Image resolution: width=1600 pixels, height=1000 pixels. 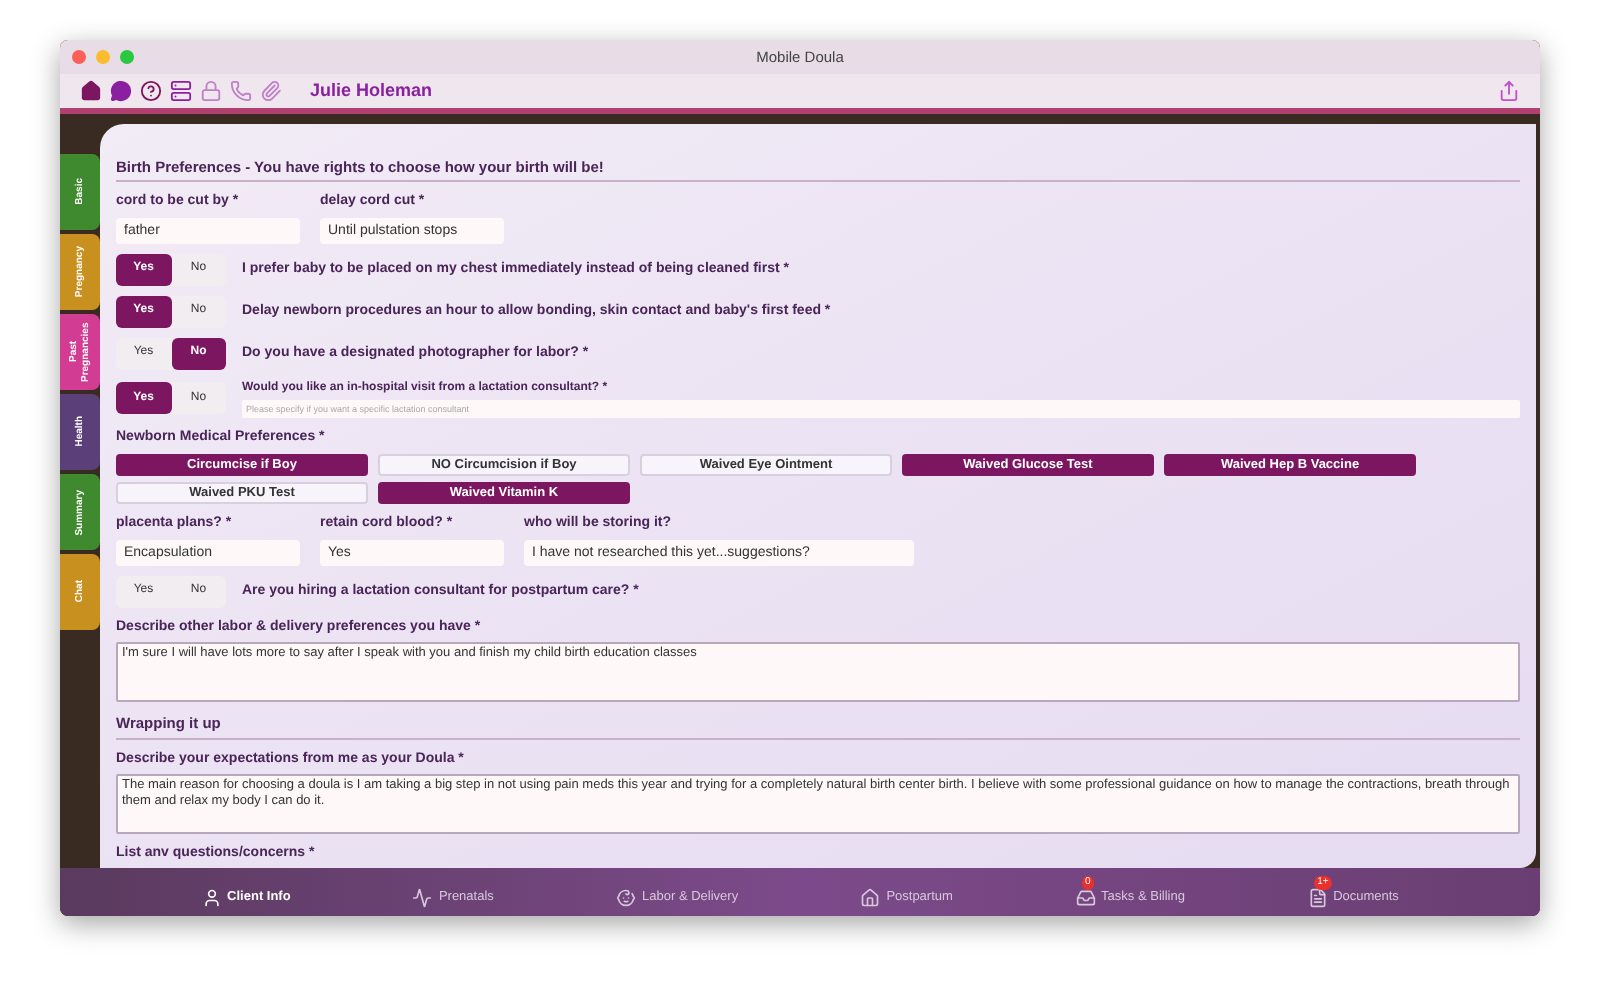 I want to click on chat-icon, so click(x=121, y=91).